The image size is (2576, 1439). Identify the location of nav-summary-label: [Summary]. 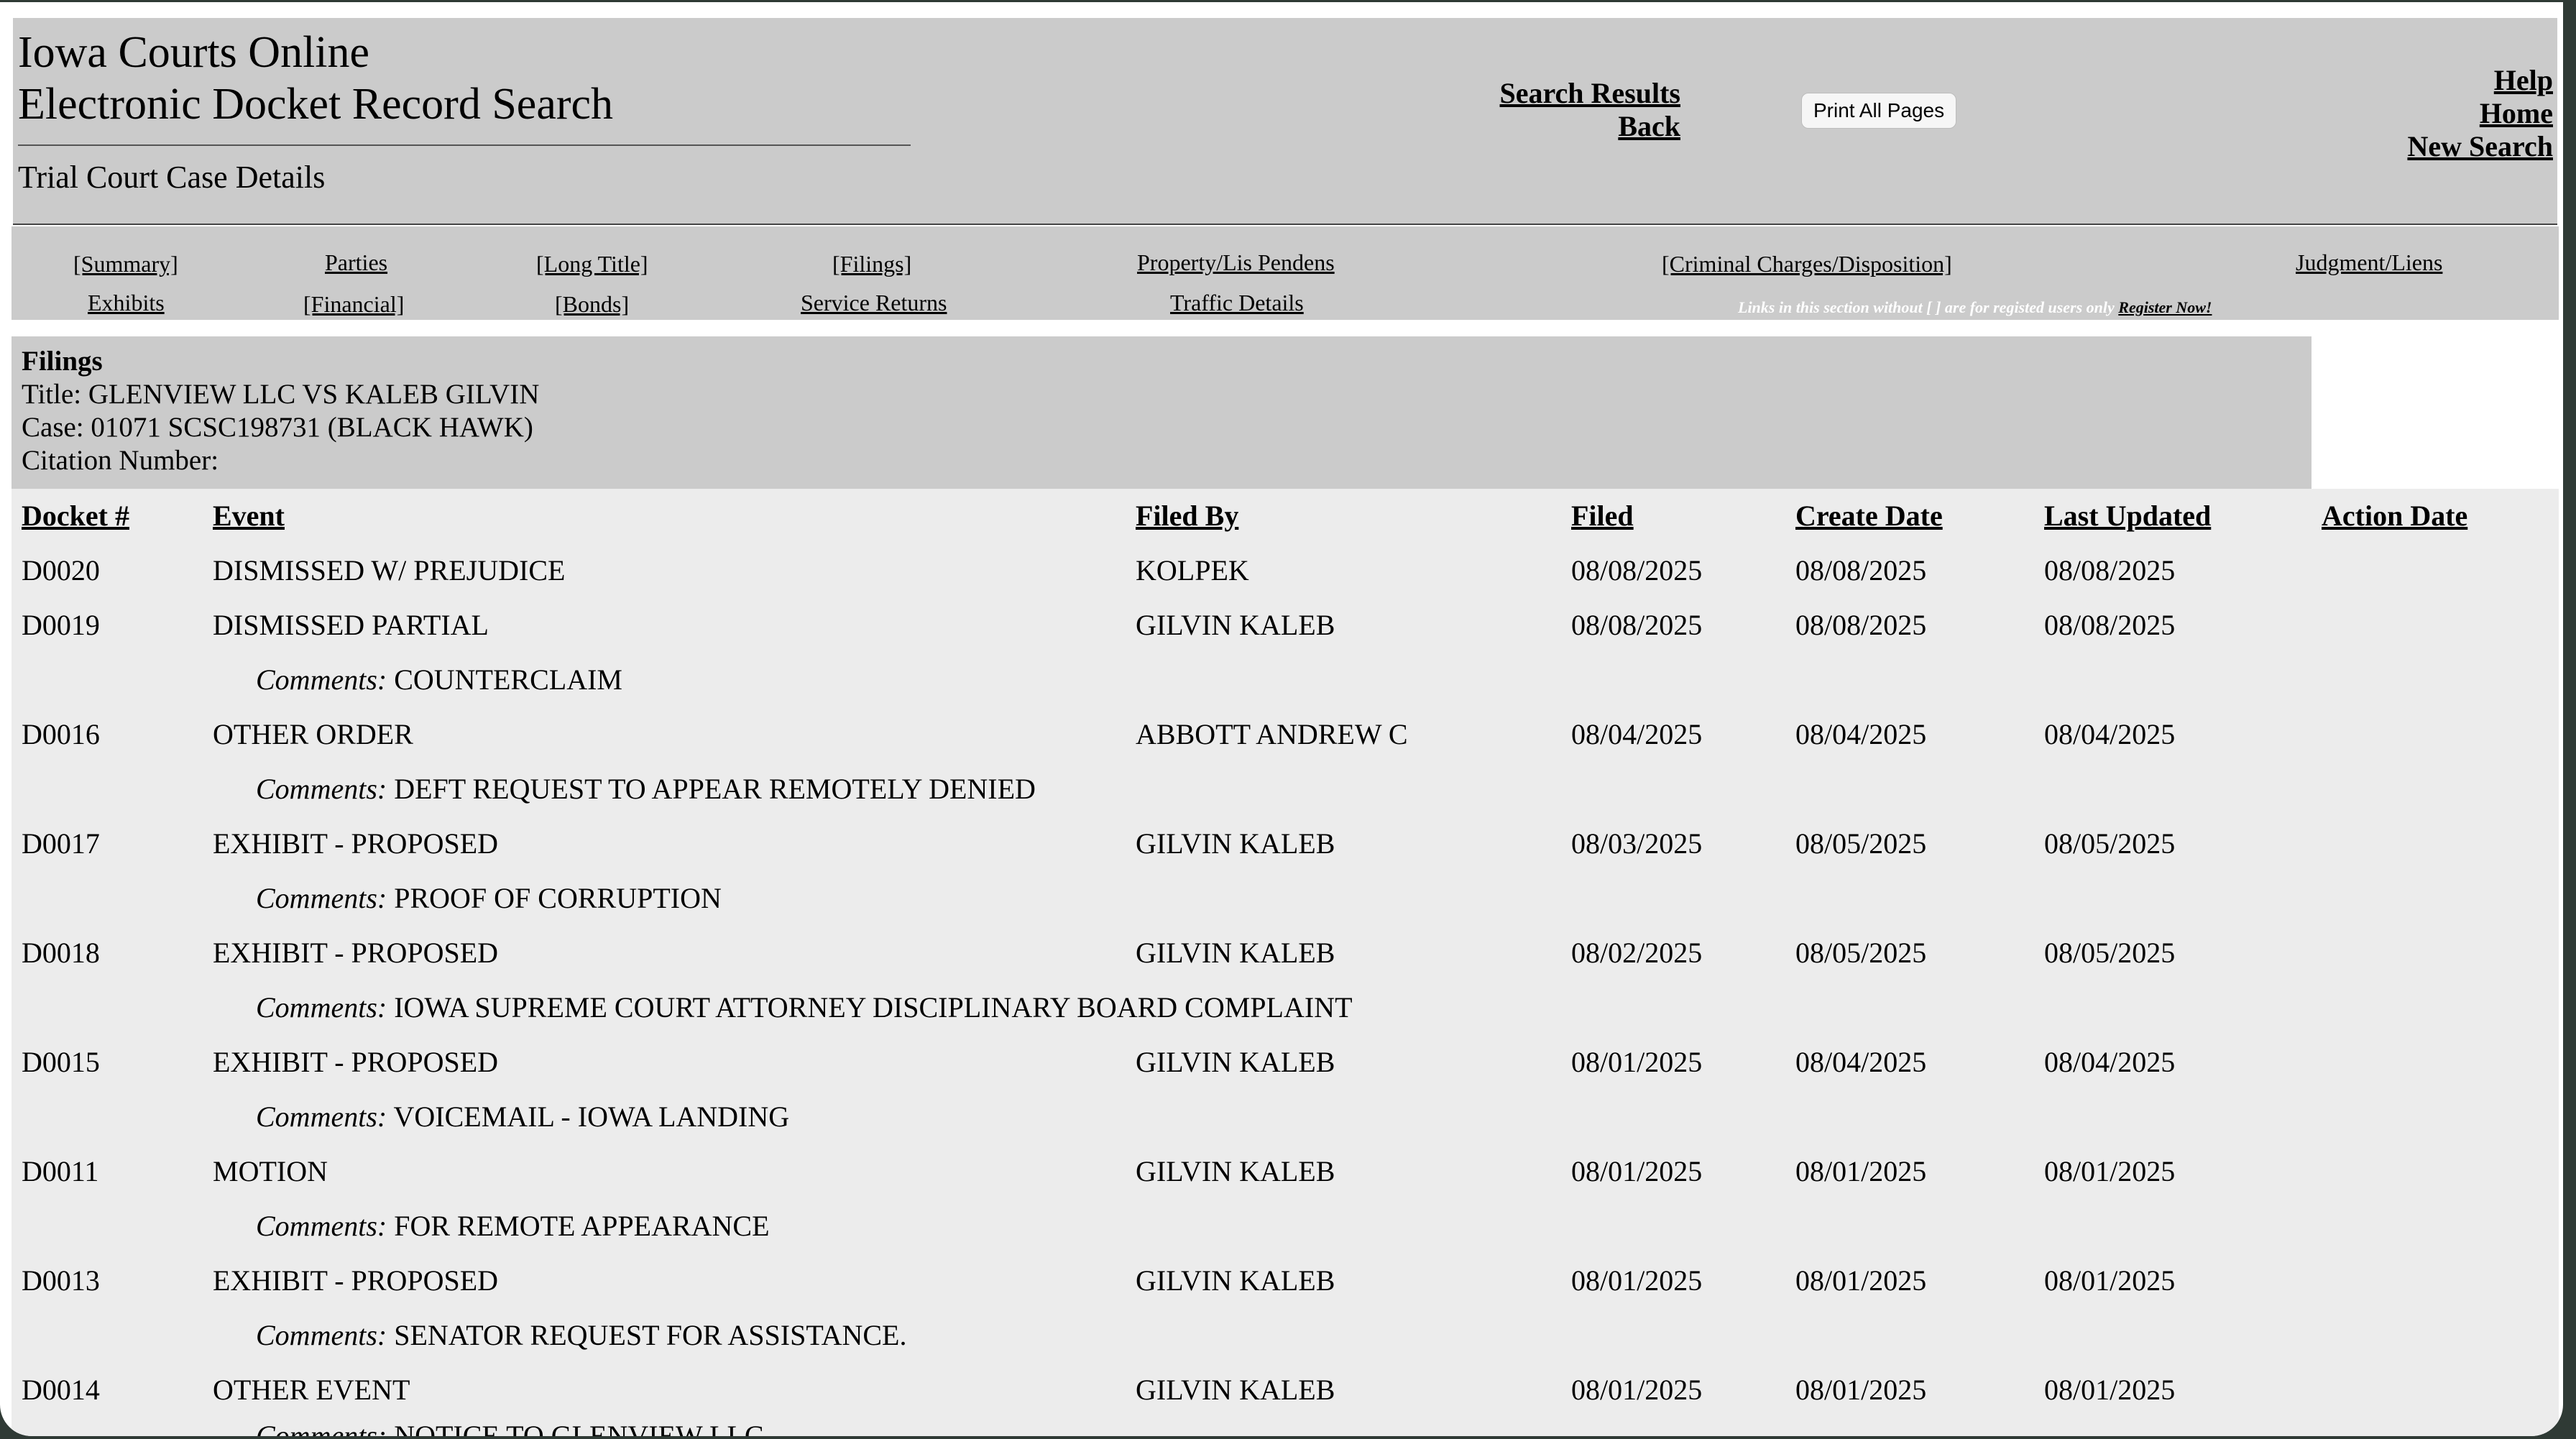
(125, 264).